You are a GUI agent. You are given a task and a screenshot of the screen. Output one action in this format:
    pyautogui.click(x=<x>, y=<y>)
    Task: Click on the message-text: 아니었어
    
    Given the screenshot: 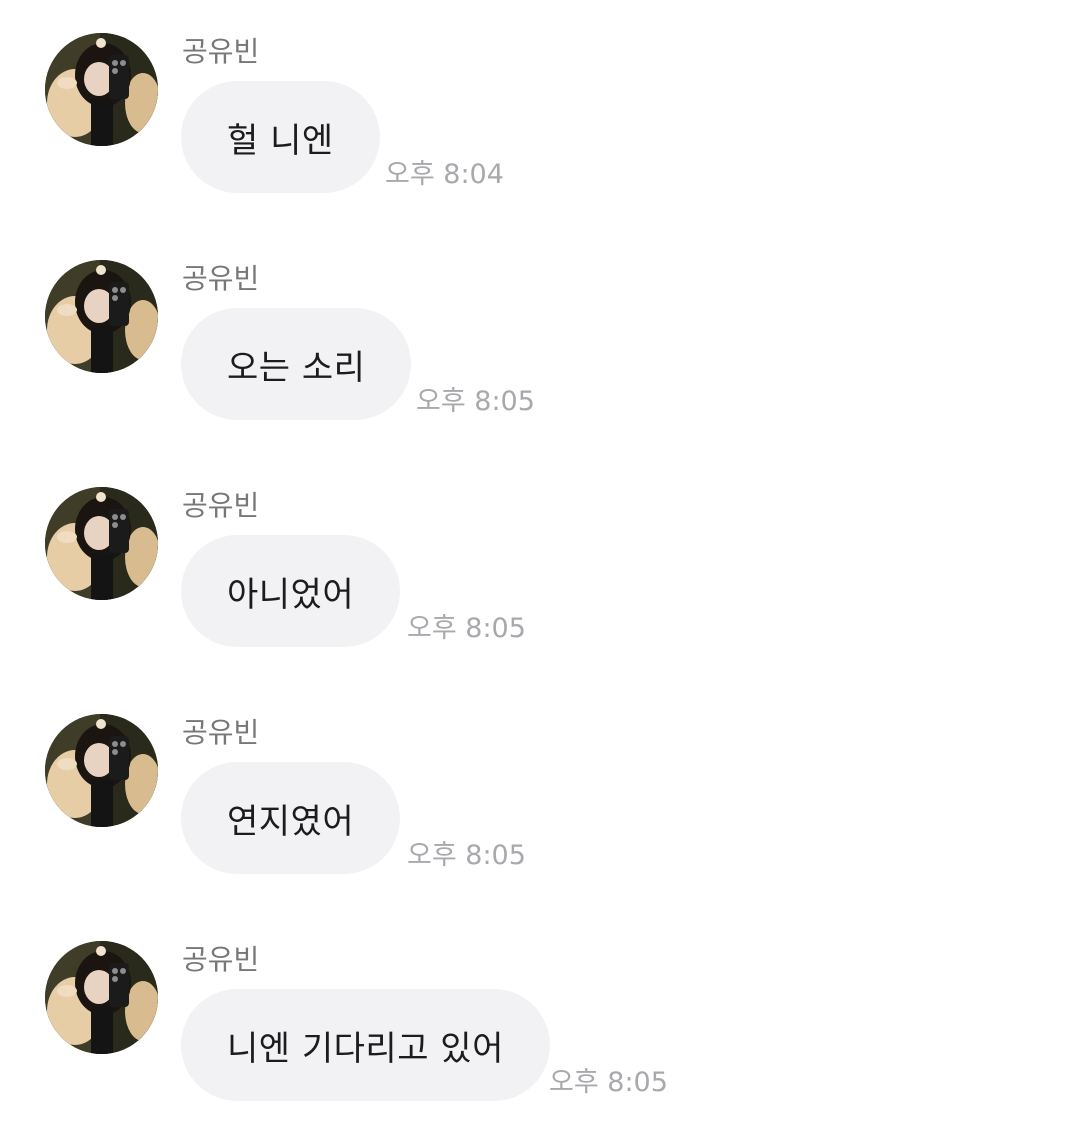 What is the action you would take?
    pyautogui.click(x=291, y=594)
    